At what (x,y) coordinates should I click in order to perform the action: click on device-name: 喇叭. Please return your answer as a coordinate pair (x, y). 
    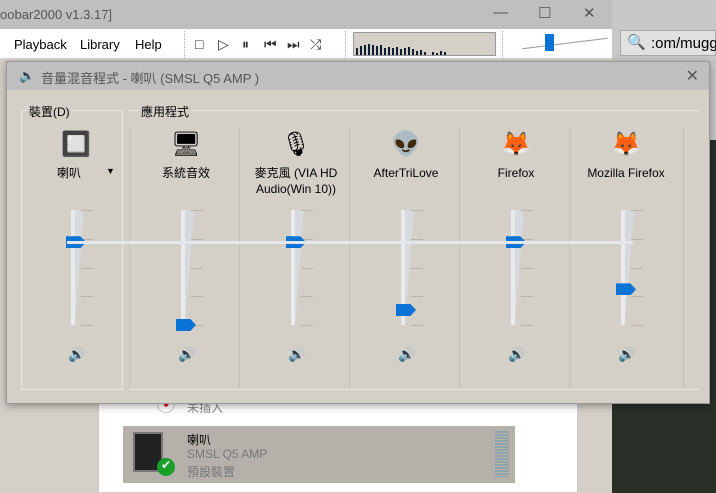
    Looking at the image, I should click on (199, 440).